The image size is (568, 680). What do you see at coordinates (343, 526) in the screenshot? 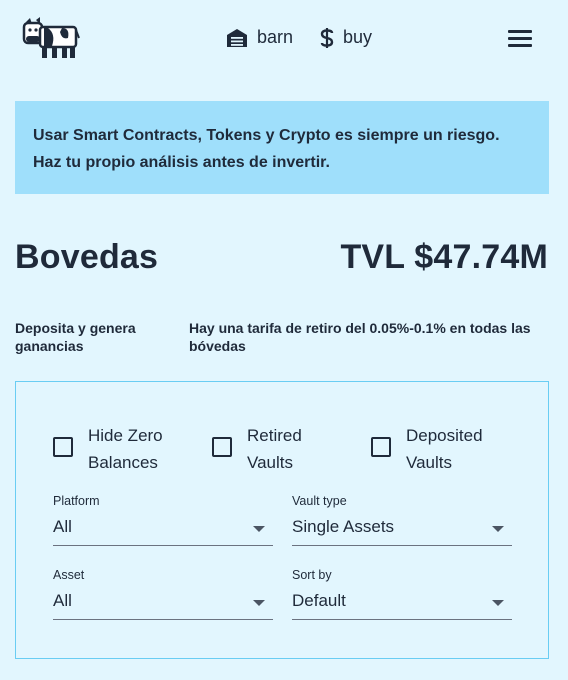
I see `vault-type-select-value: Single Assets` at bounding box center [343, 526].